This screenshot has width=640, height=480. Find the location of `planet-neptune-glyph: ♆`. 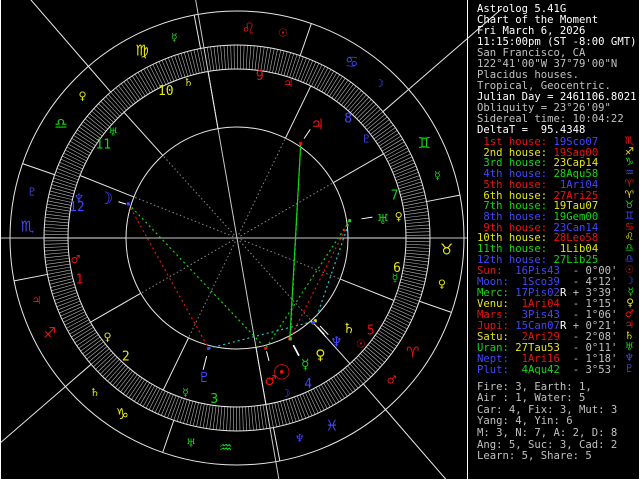

planet-neptune-glyph: ♆ is located at coordinates (336, 342).